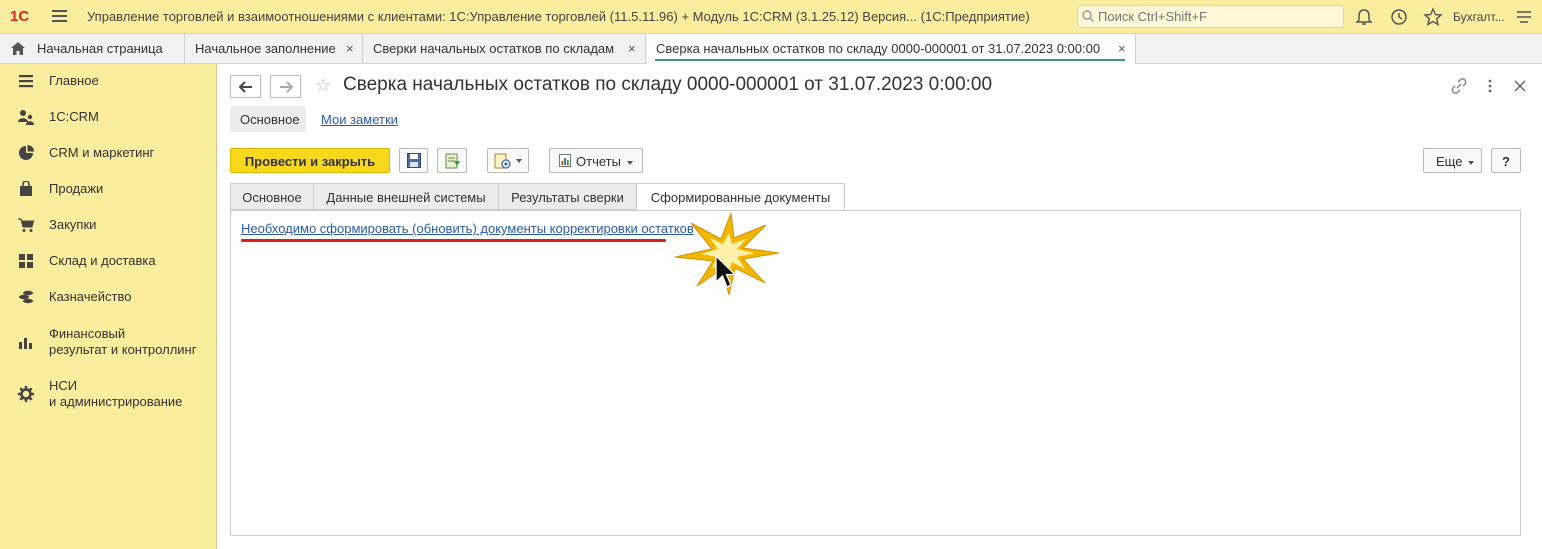  I want to click on tab-reconciliations: Сверки начальных остатков по складам ×, so click(505, 49).